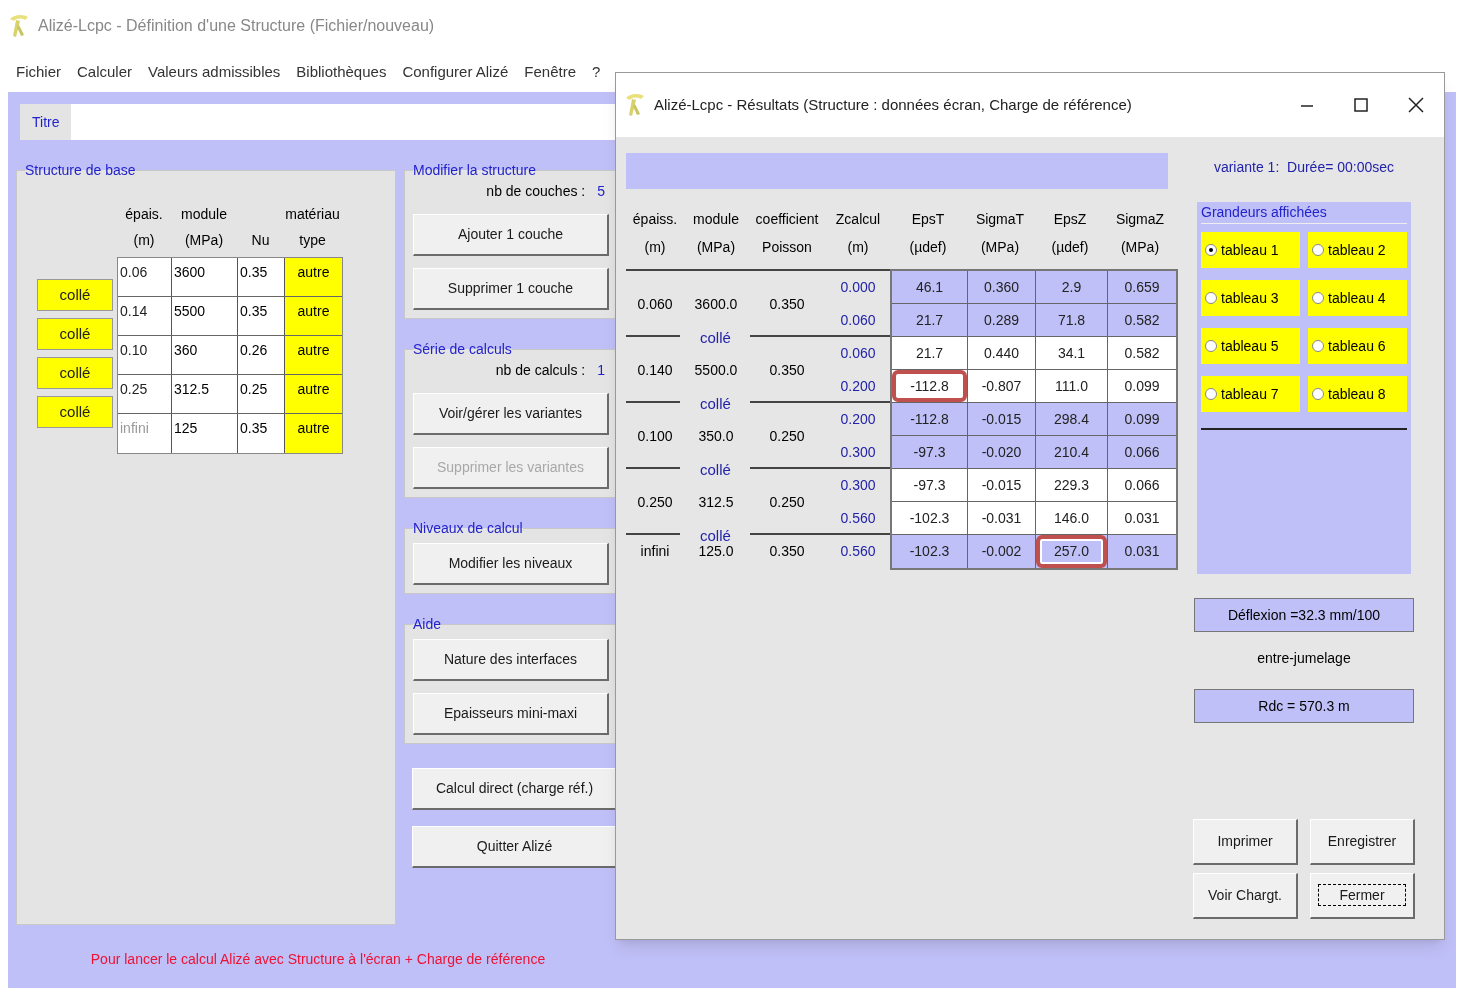  I want to click on table-cell-text: 350.0, so click(716, 436).